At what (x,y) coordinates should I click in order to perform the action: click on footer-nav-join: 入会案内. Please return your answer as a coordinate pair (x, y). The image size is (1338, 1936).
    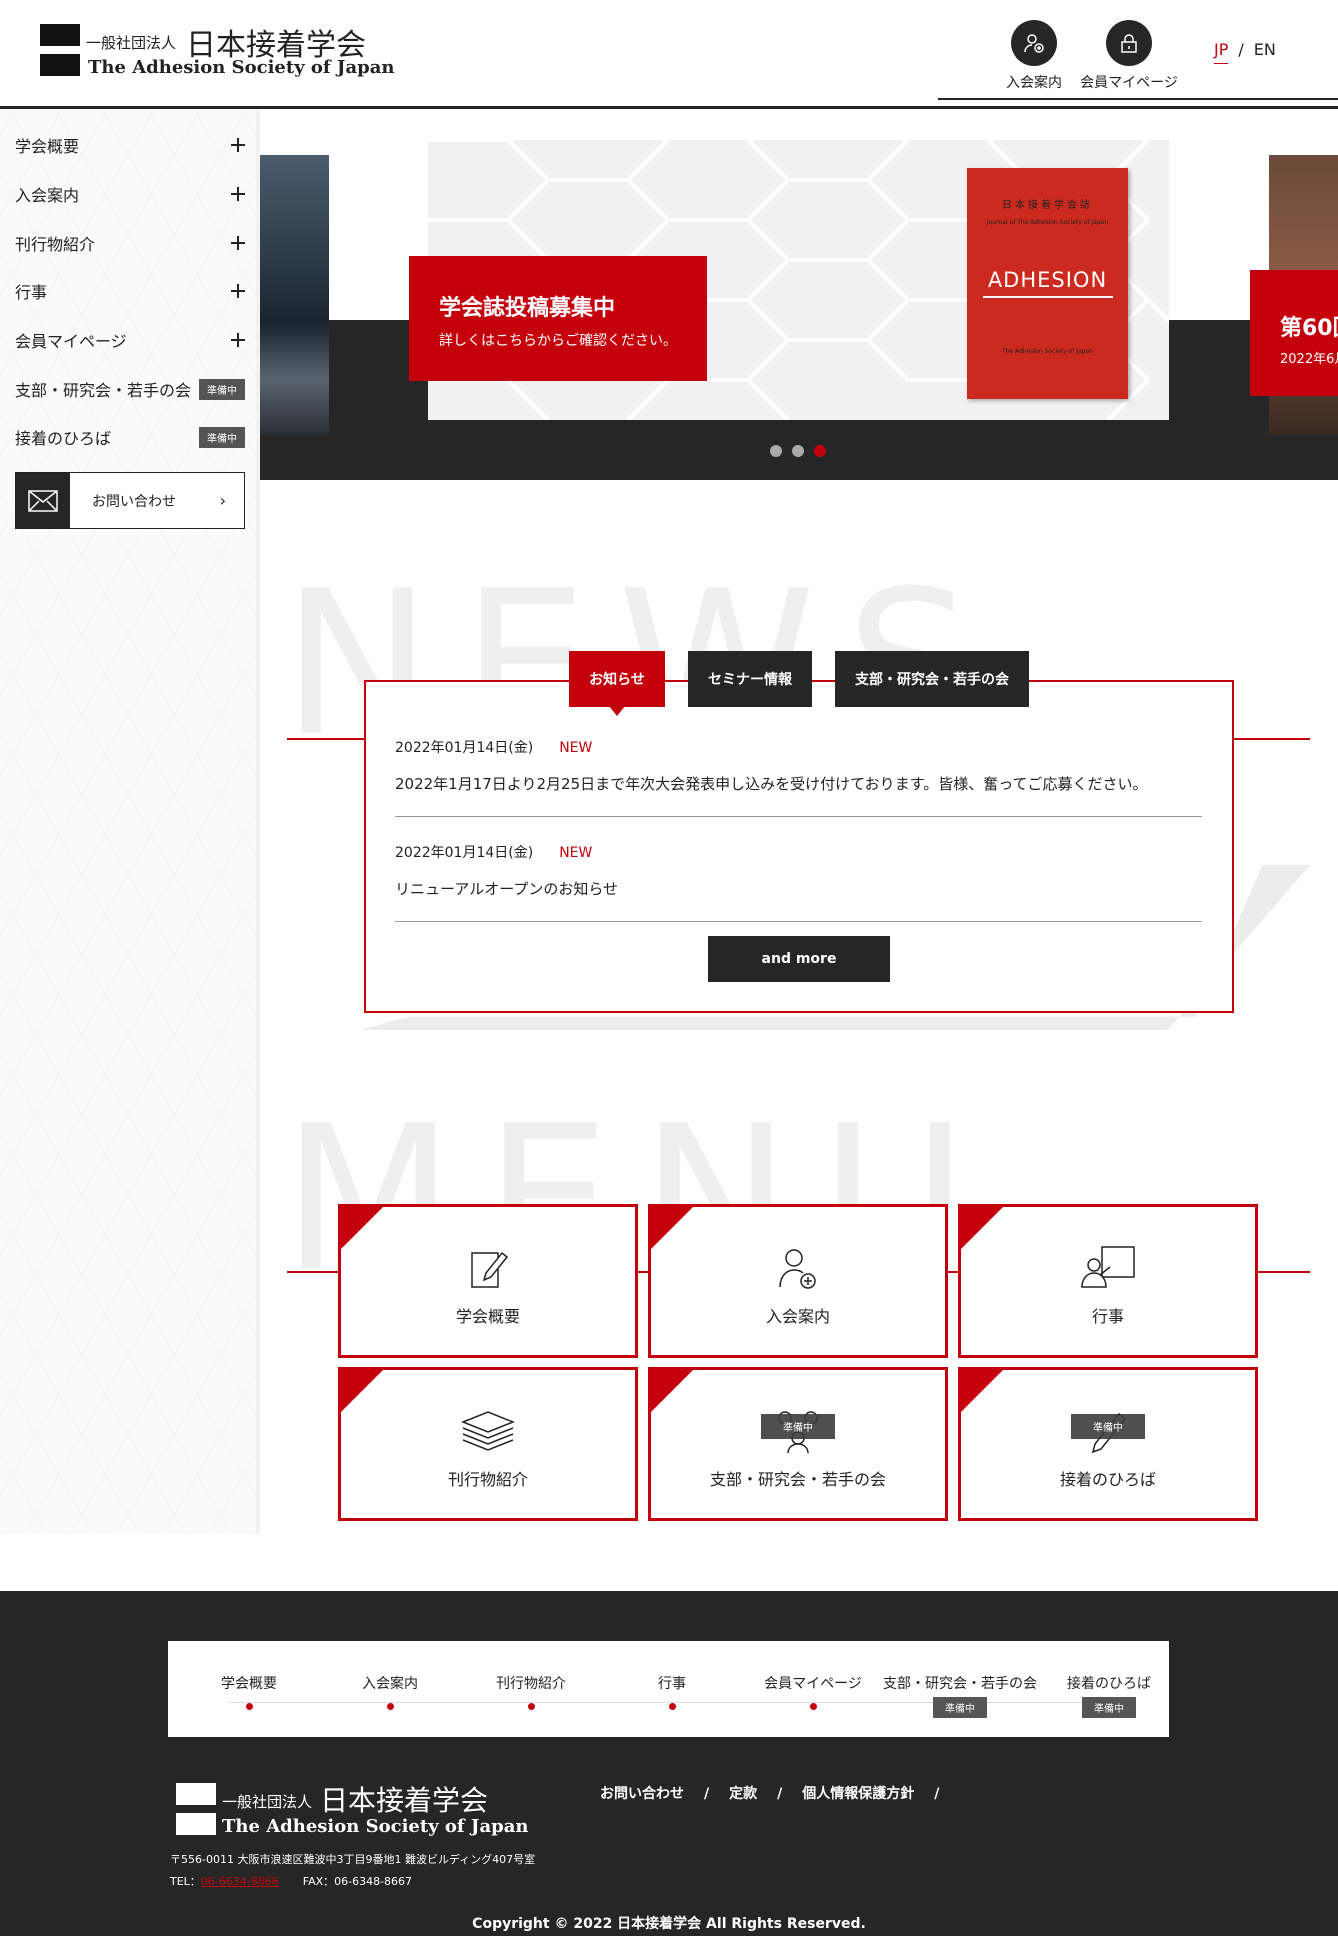
    Looking at the image, I should click on (390, 1691).